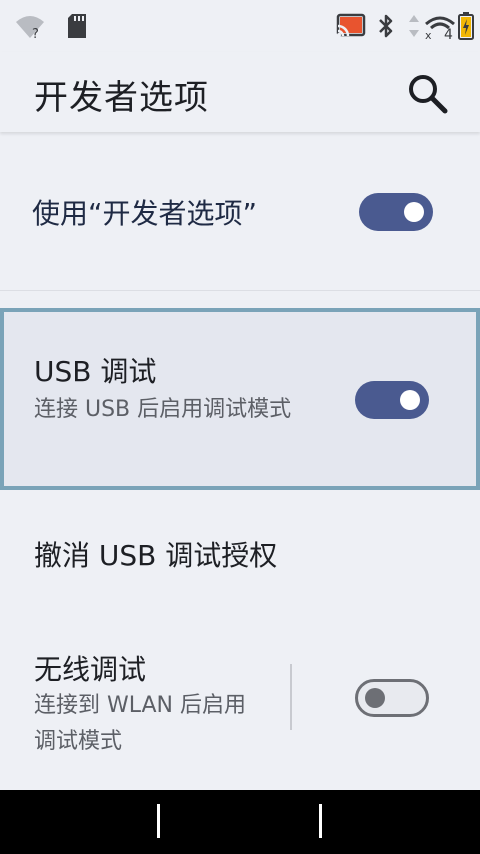 Image resolution: width=480 pixels, height=854 pixels. Describe the element at coordinates (448, 33) in the screenshot. I see `svg-text: 4` at that location.